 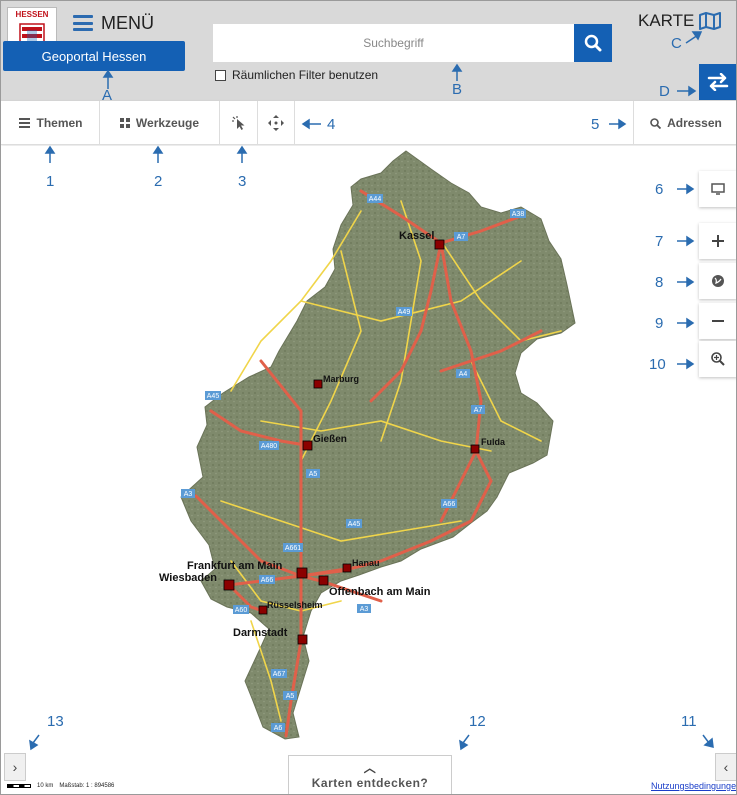 What do you see at coordinates (242, 181) in the screenshot?
I see `annotation-3: 3` at bounding box center [242, 181].